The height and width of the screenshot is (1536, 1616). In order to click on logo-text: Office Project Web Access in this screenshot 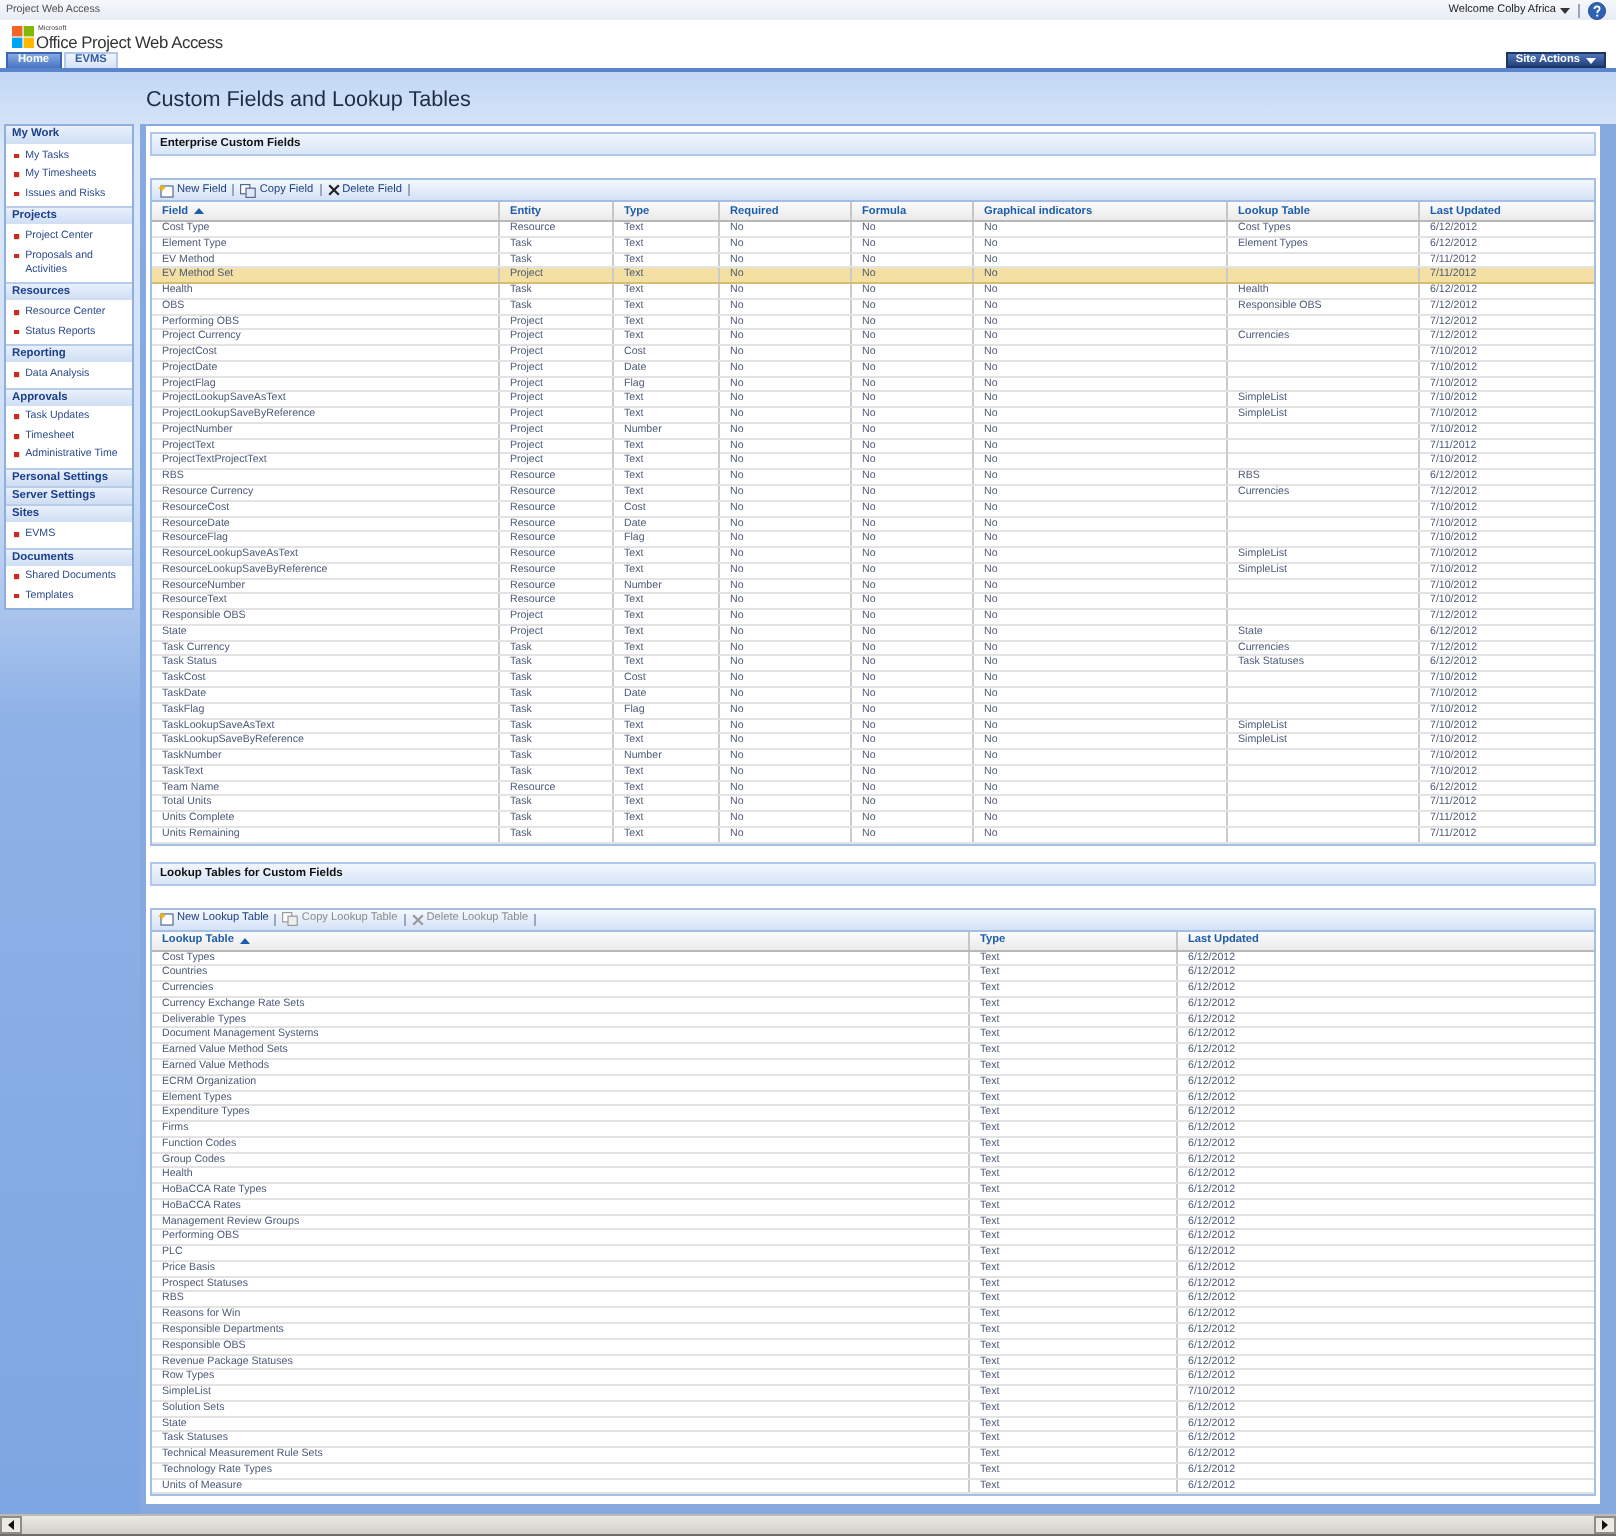, I will do `click(129, 41)`.